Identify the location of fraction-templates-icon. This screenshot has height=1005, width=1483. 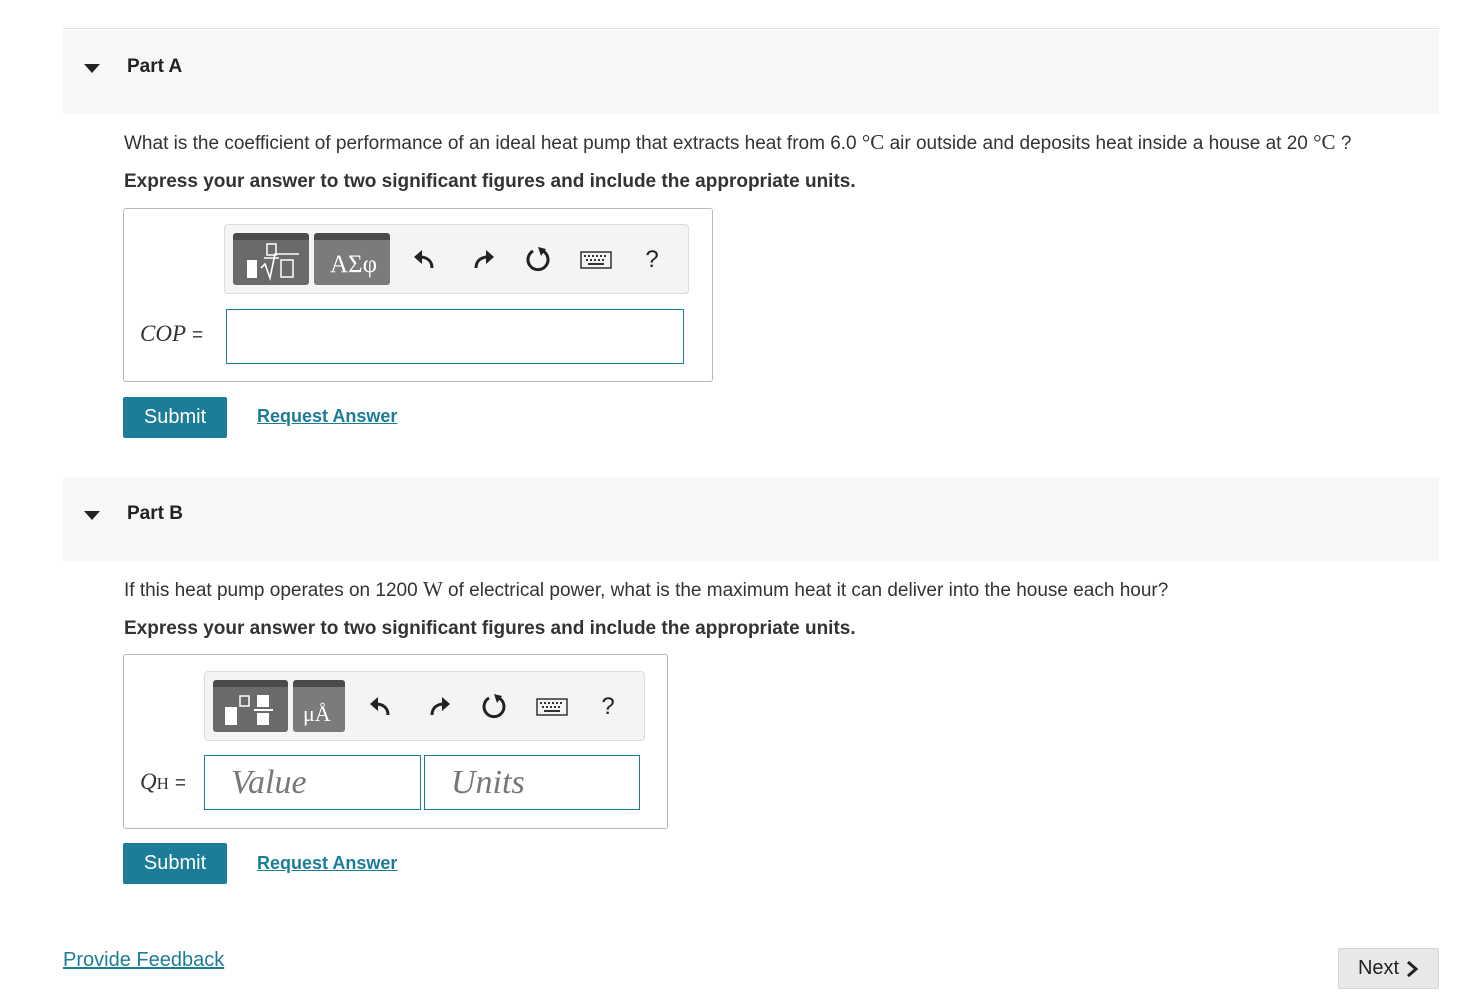
(249, 710).